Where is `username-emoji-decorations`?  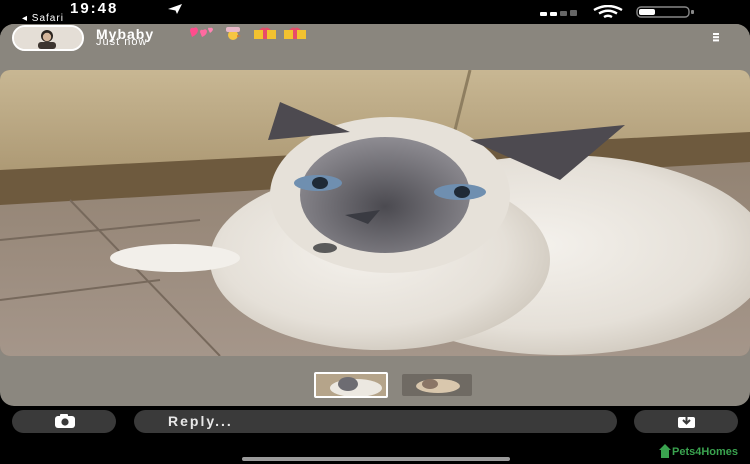 username-emoji-decorations is located at coordinates (248, 33).